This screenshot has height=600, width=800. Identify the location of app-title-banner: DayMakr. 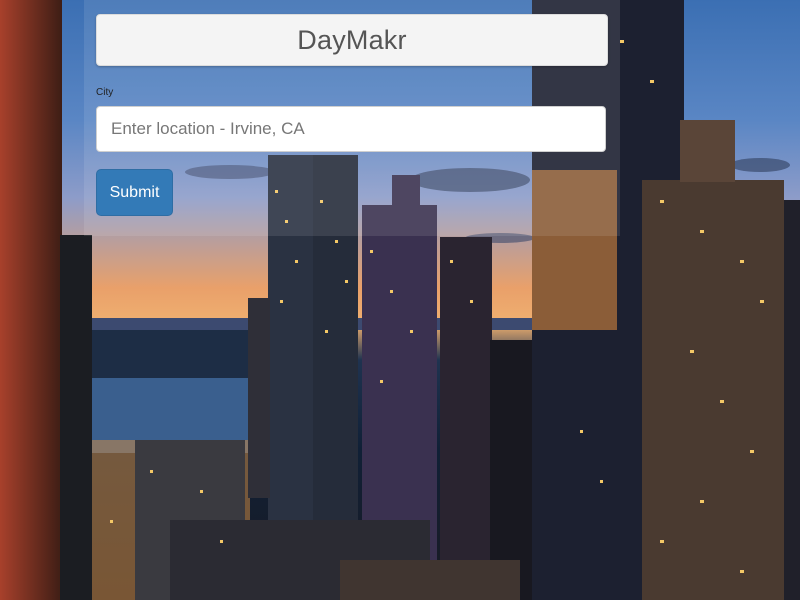
(352, 40).